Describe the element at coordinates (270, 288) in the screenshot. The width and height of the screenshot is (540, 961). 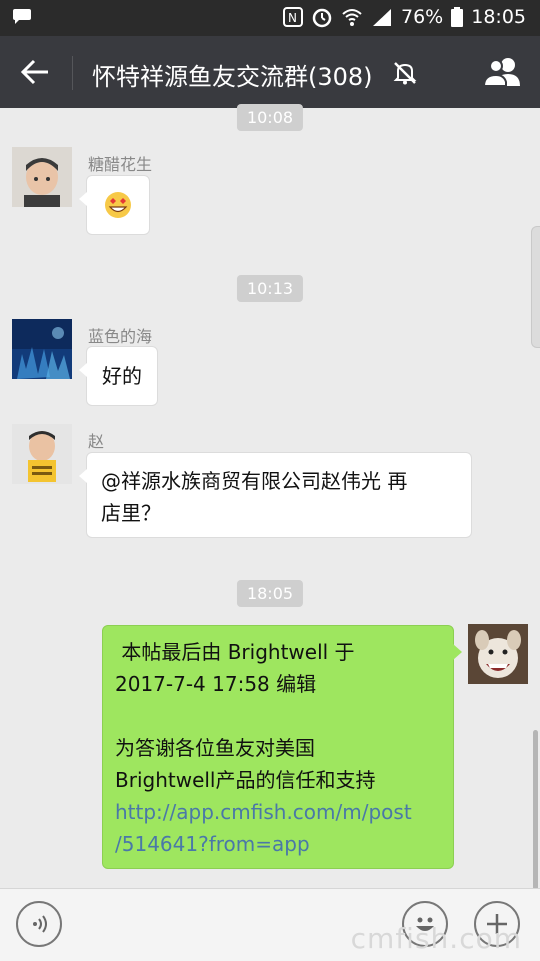
I see `timestamp: 10:13` at that location.